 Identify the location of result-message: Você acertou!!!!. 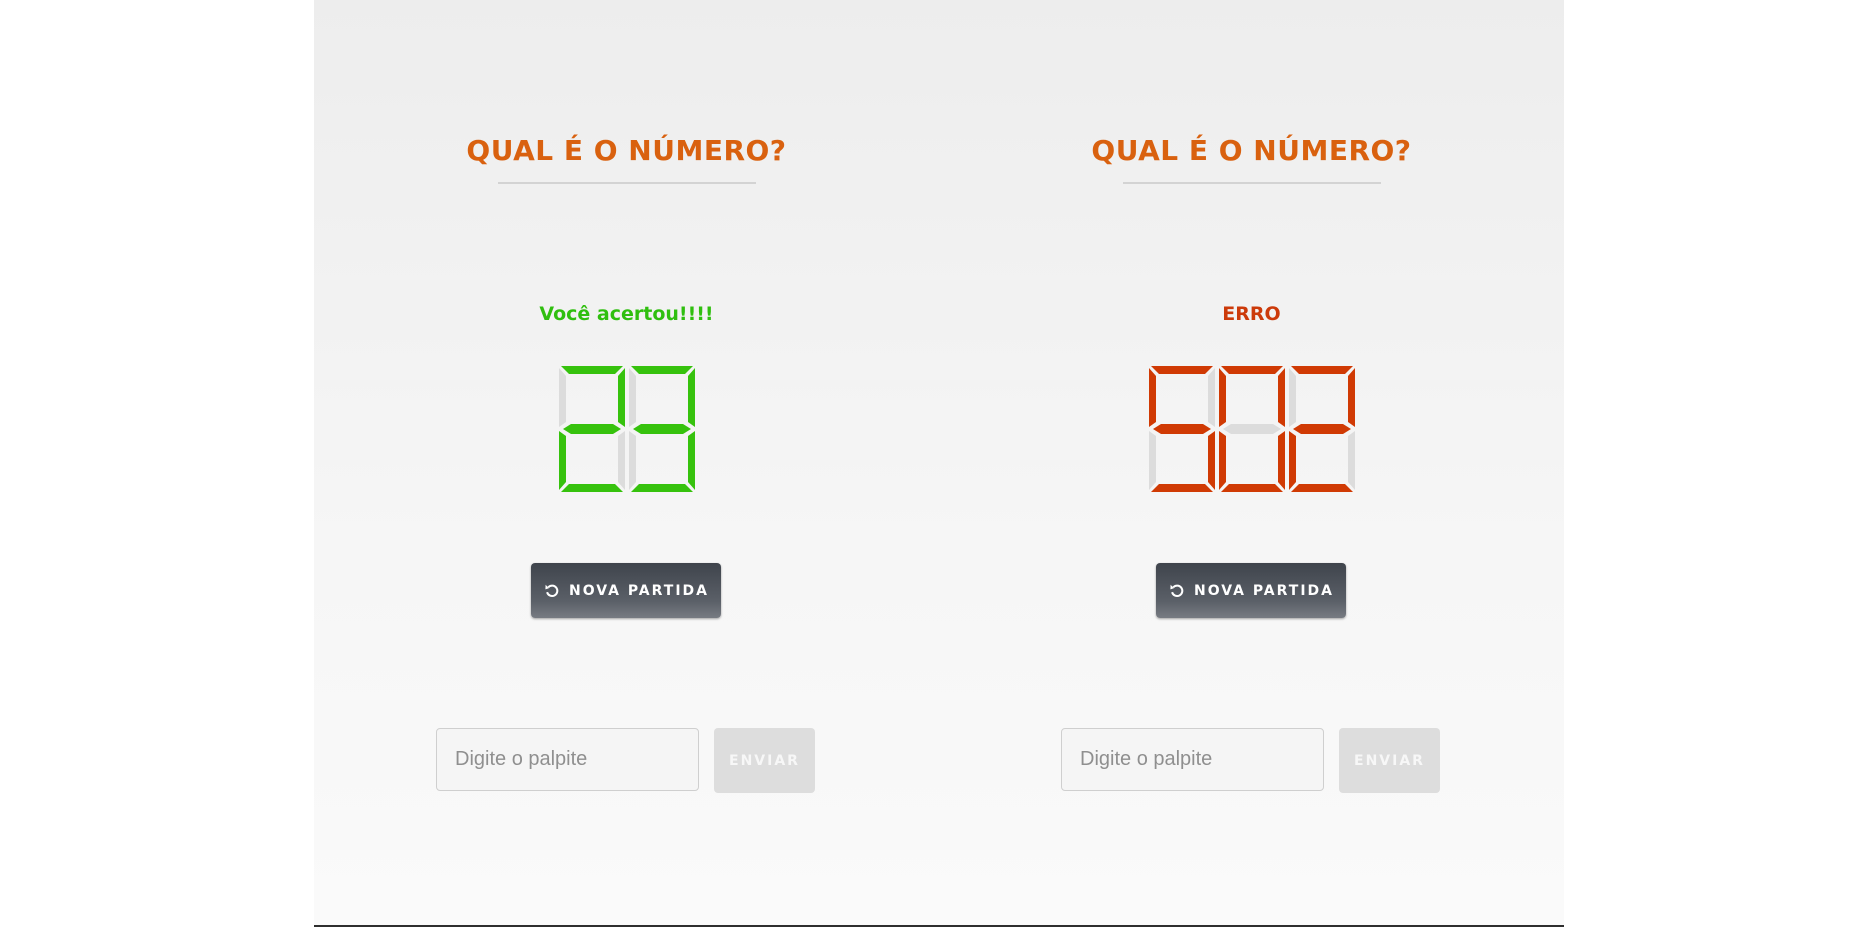
(626, 314).